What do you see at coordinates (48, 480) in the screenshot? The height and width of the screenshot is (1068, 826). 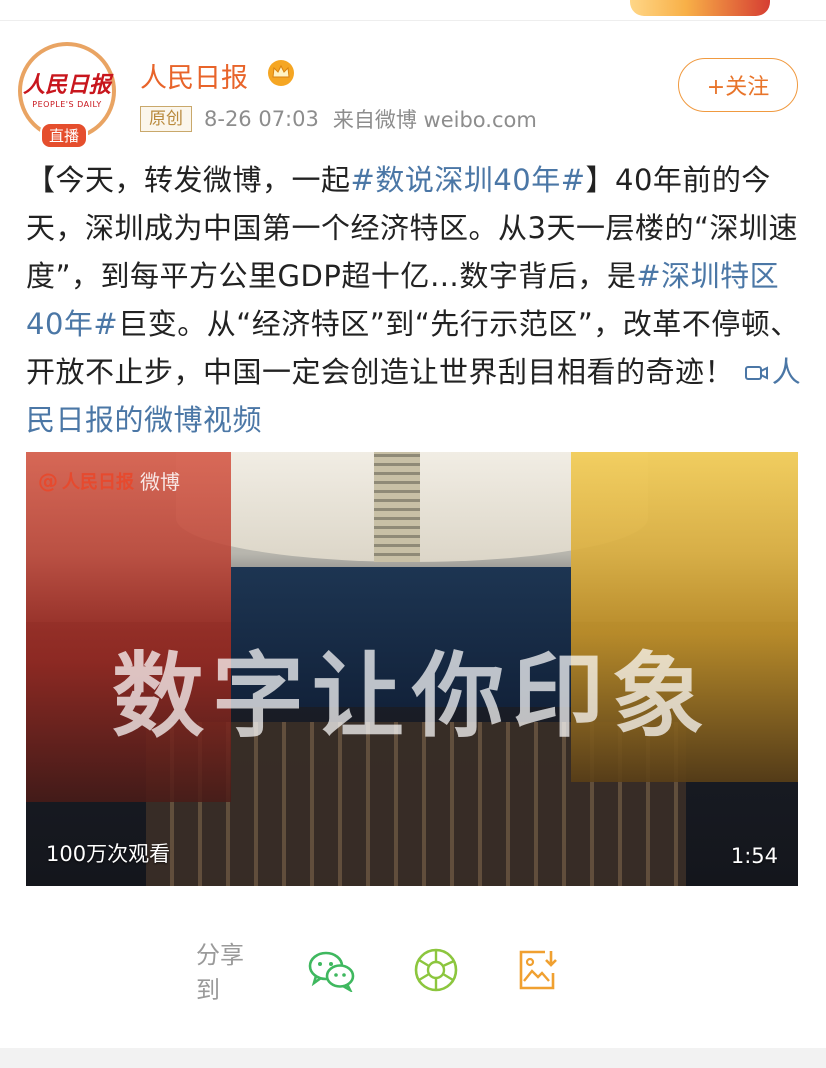 I see `weibo-at-icon: @` at bounding box center [48, 480].